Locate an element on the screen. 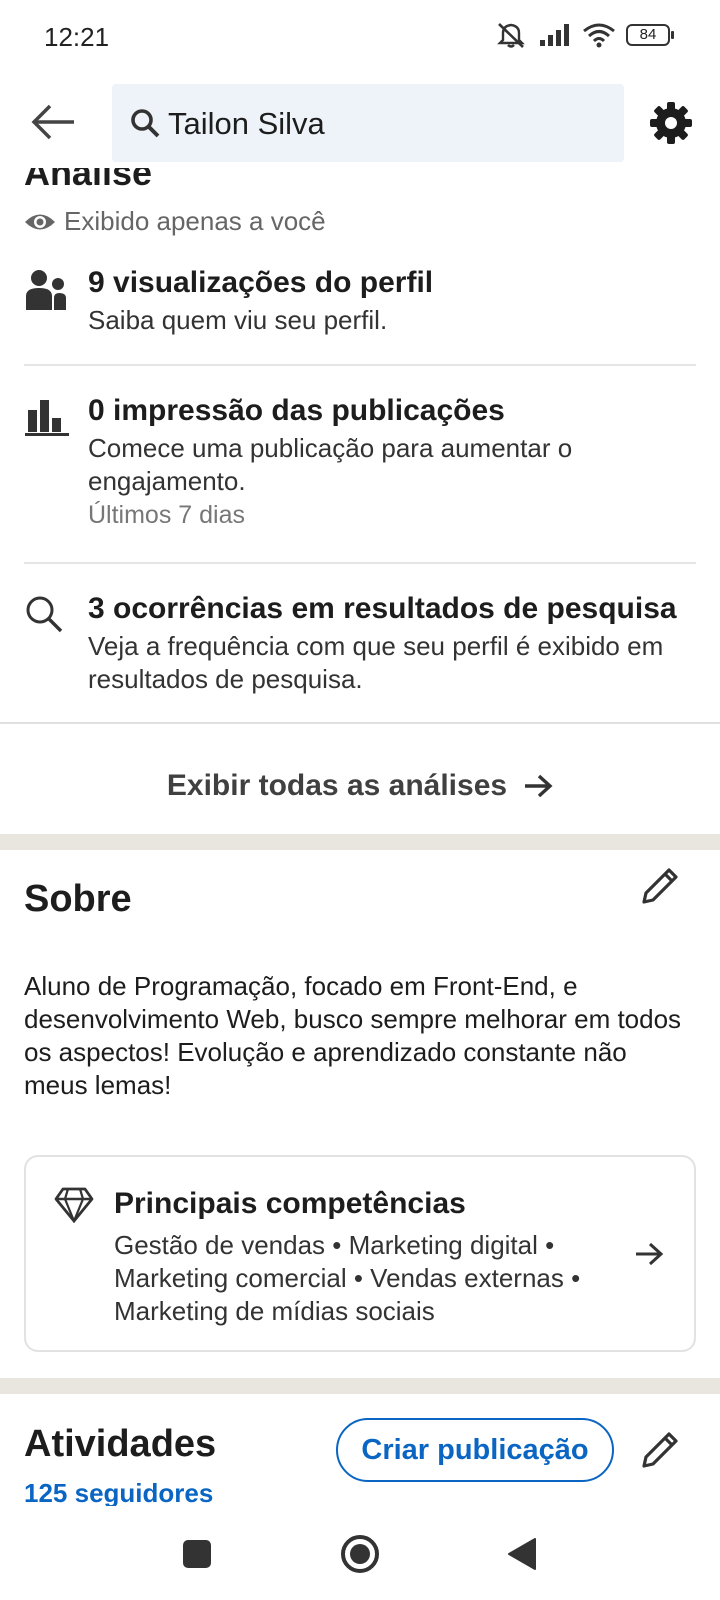 The width and height of the screenshot is (720, 1600). profile-views-title: 9 visualizações do perfil is located at coordinates (261, 282).